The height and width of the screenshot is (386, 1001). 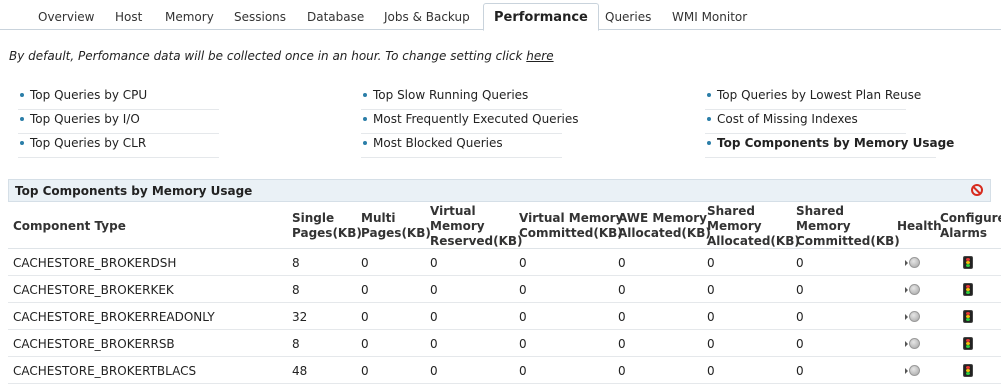 I want to click on col-shared-comm-line2: Memory, so click(x=823, y=226).